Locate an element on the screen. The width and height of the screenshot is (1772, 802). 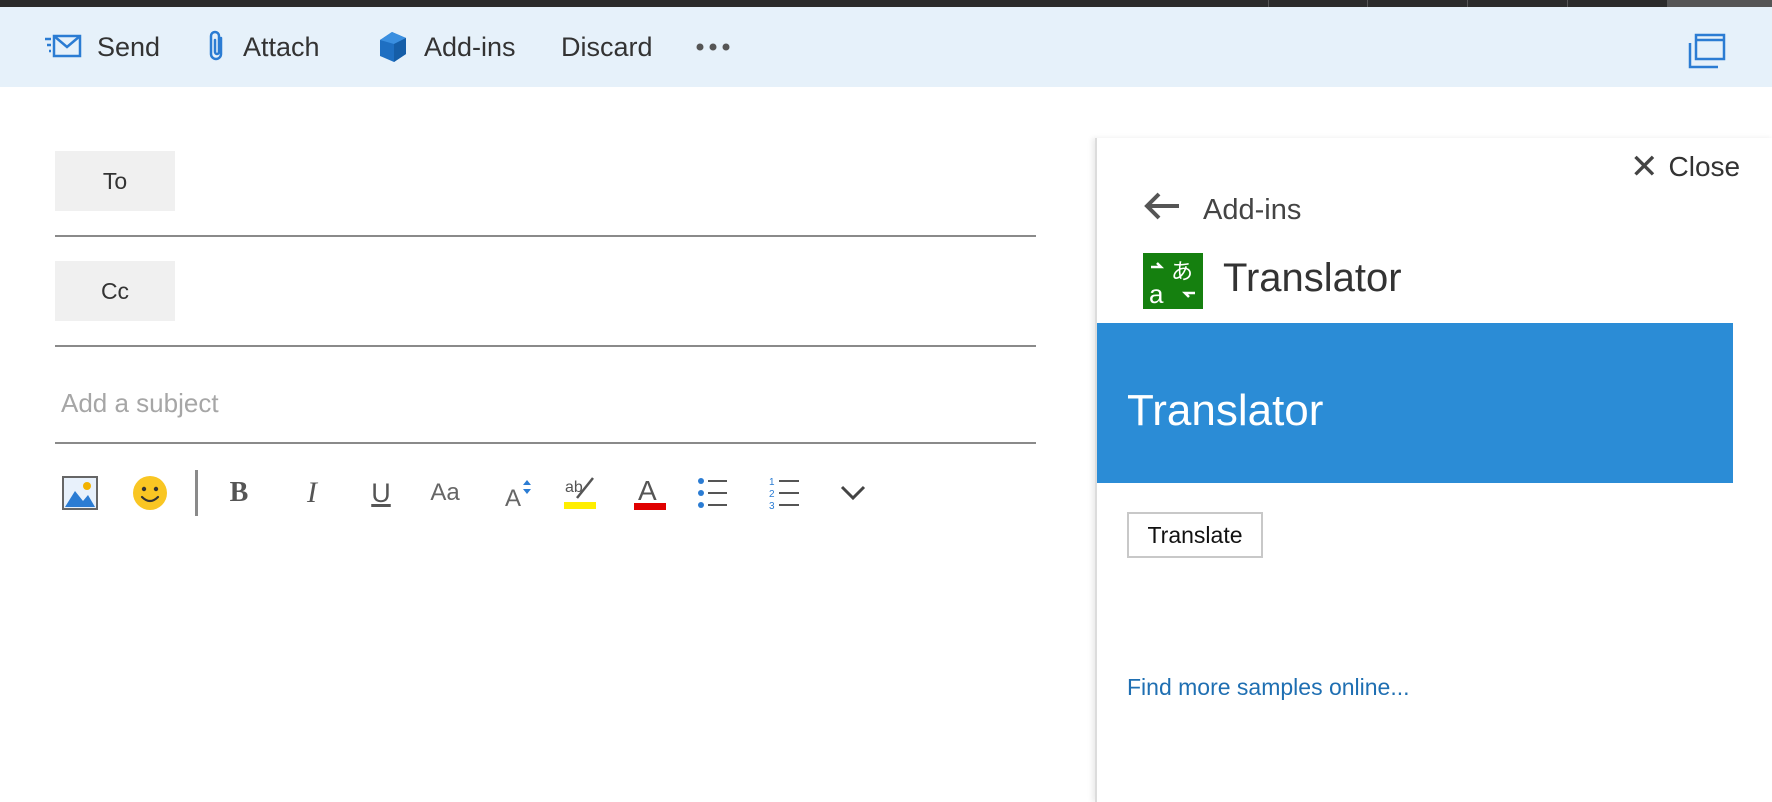
back-arrow-icon is located at coordinates (1161, 206).